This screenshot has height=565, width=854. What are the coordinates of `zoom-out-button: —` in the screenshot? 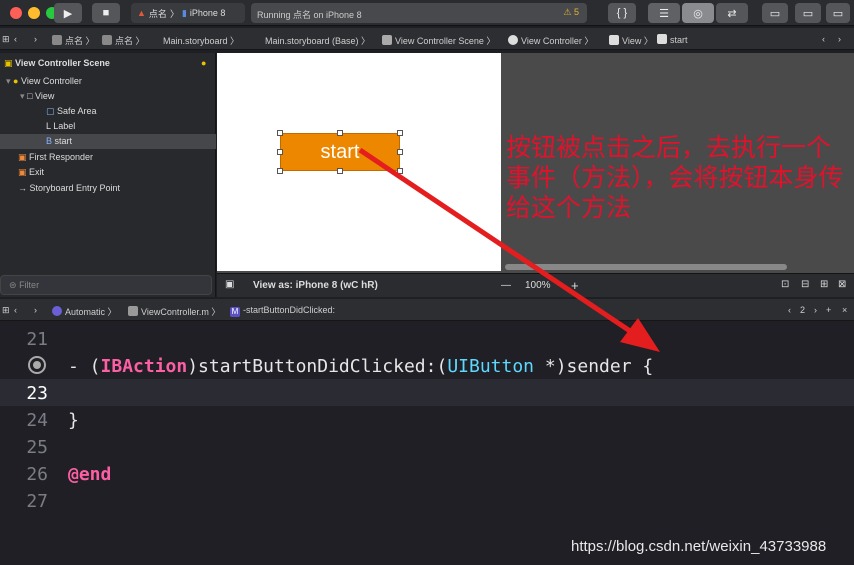 It's located at (506, 285).